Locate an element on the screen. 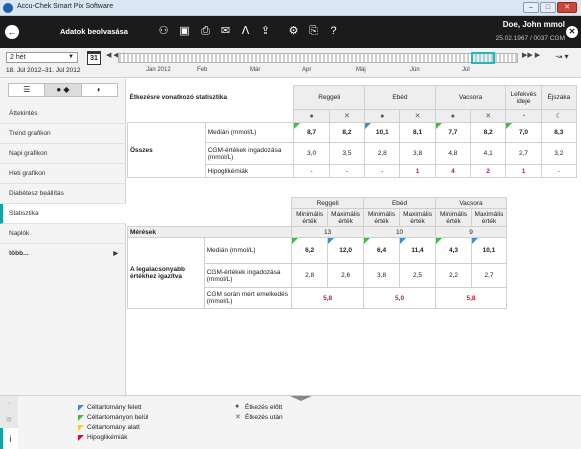 Image resolution: width=581 pixels, height=449 pixels. measurement-count: 10 is located at coordinates (400, 232).